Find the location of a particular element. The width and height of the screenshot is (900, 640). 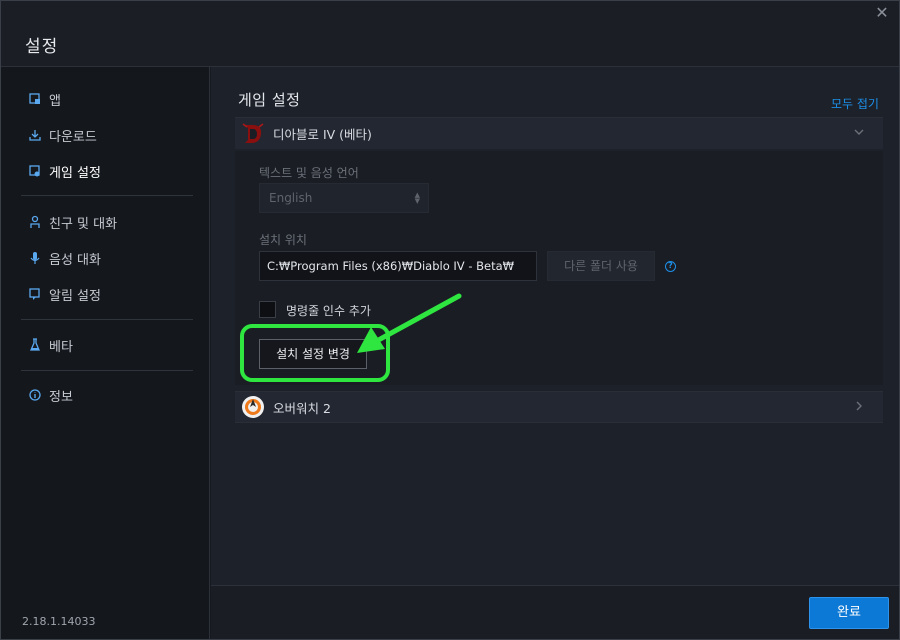

highlight-arrow is located at coordinates (409, 323).